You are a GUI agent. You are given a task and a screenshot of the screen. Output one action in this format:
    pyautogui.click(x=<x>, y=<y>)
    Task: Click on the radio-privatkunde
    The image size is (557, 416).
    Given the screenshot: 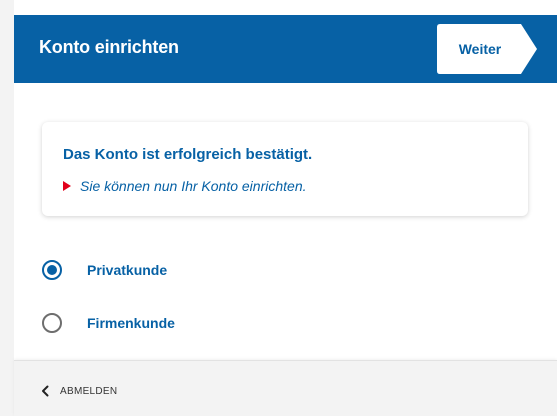 What is the action you would take?
    pyautogui.click(x=52, y=270)
    